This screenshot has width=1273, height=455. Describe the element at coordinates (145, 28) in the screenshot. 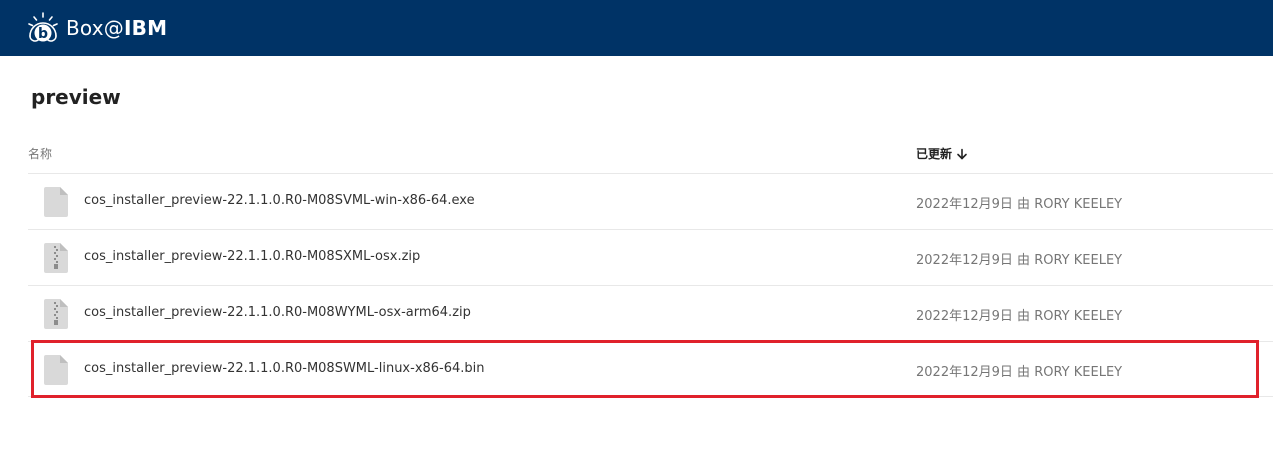

I see `brand-suffix: IBM` at that location.